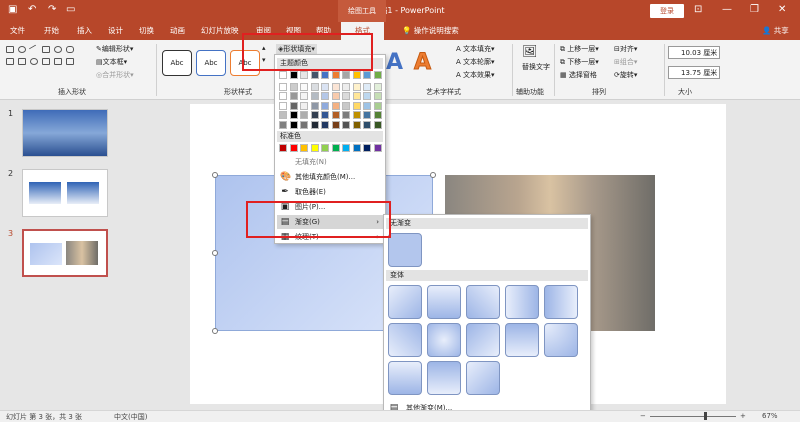  What do you see at coordinates (330, 162) in the screenshot?
I see `no-fill-item: 无填充(N)` at bounding box center [330, 162].